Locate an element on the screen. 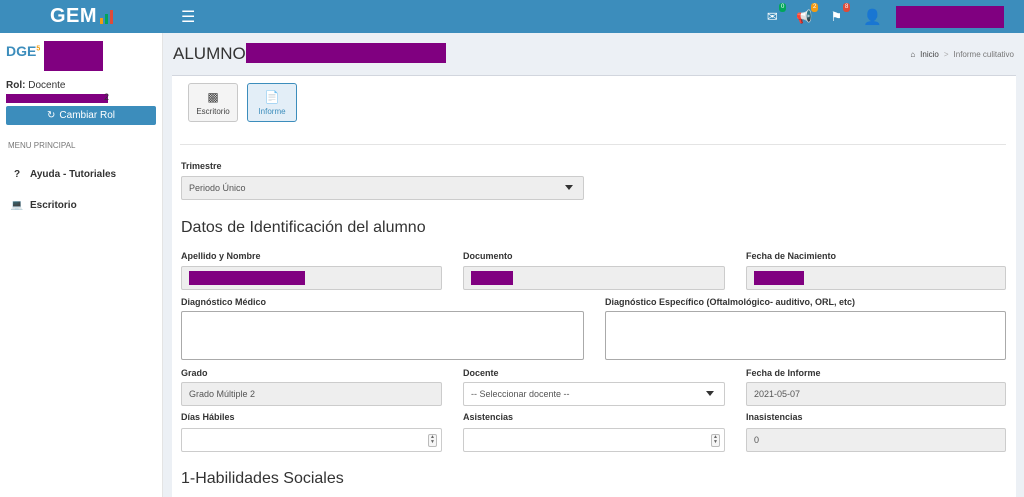 The width and height of the screenshot is (1024, 497). cambiar-rol-button: ↻ Cambiar Rol is located at coordinates (81, 115).